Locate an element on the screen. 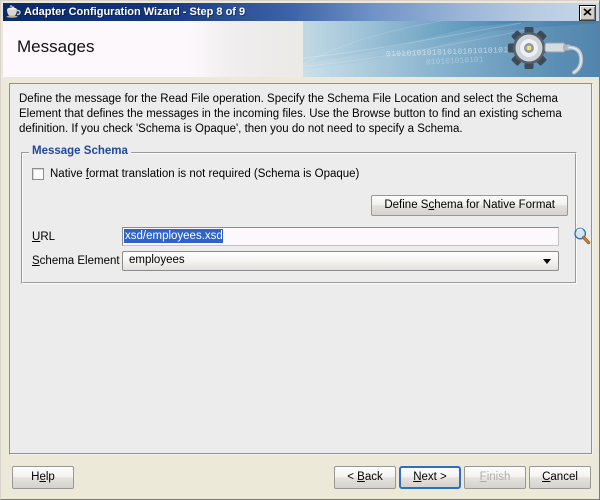 Image resolution: width=600 pixels, height=500 pixels. opaque-schema-checkbox is located at coordinates (38, 174).